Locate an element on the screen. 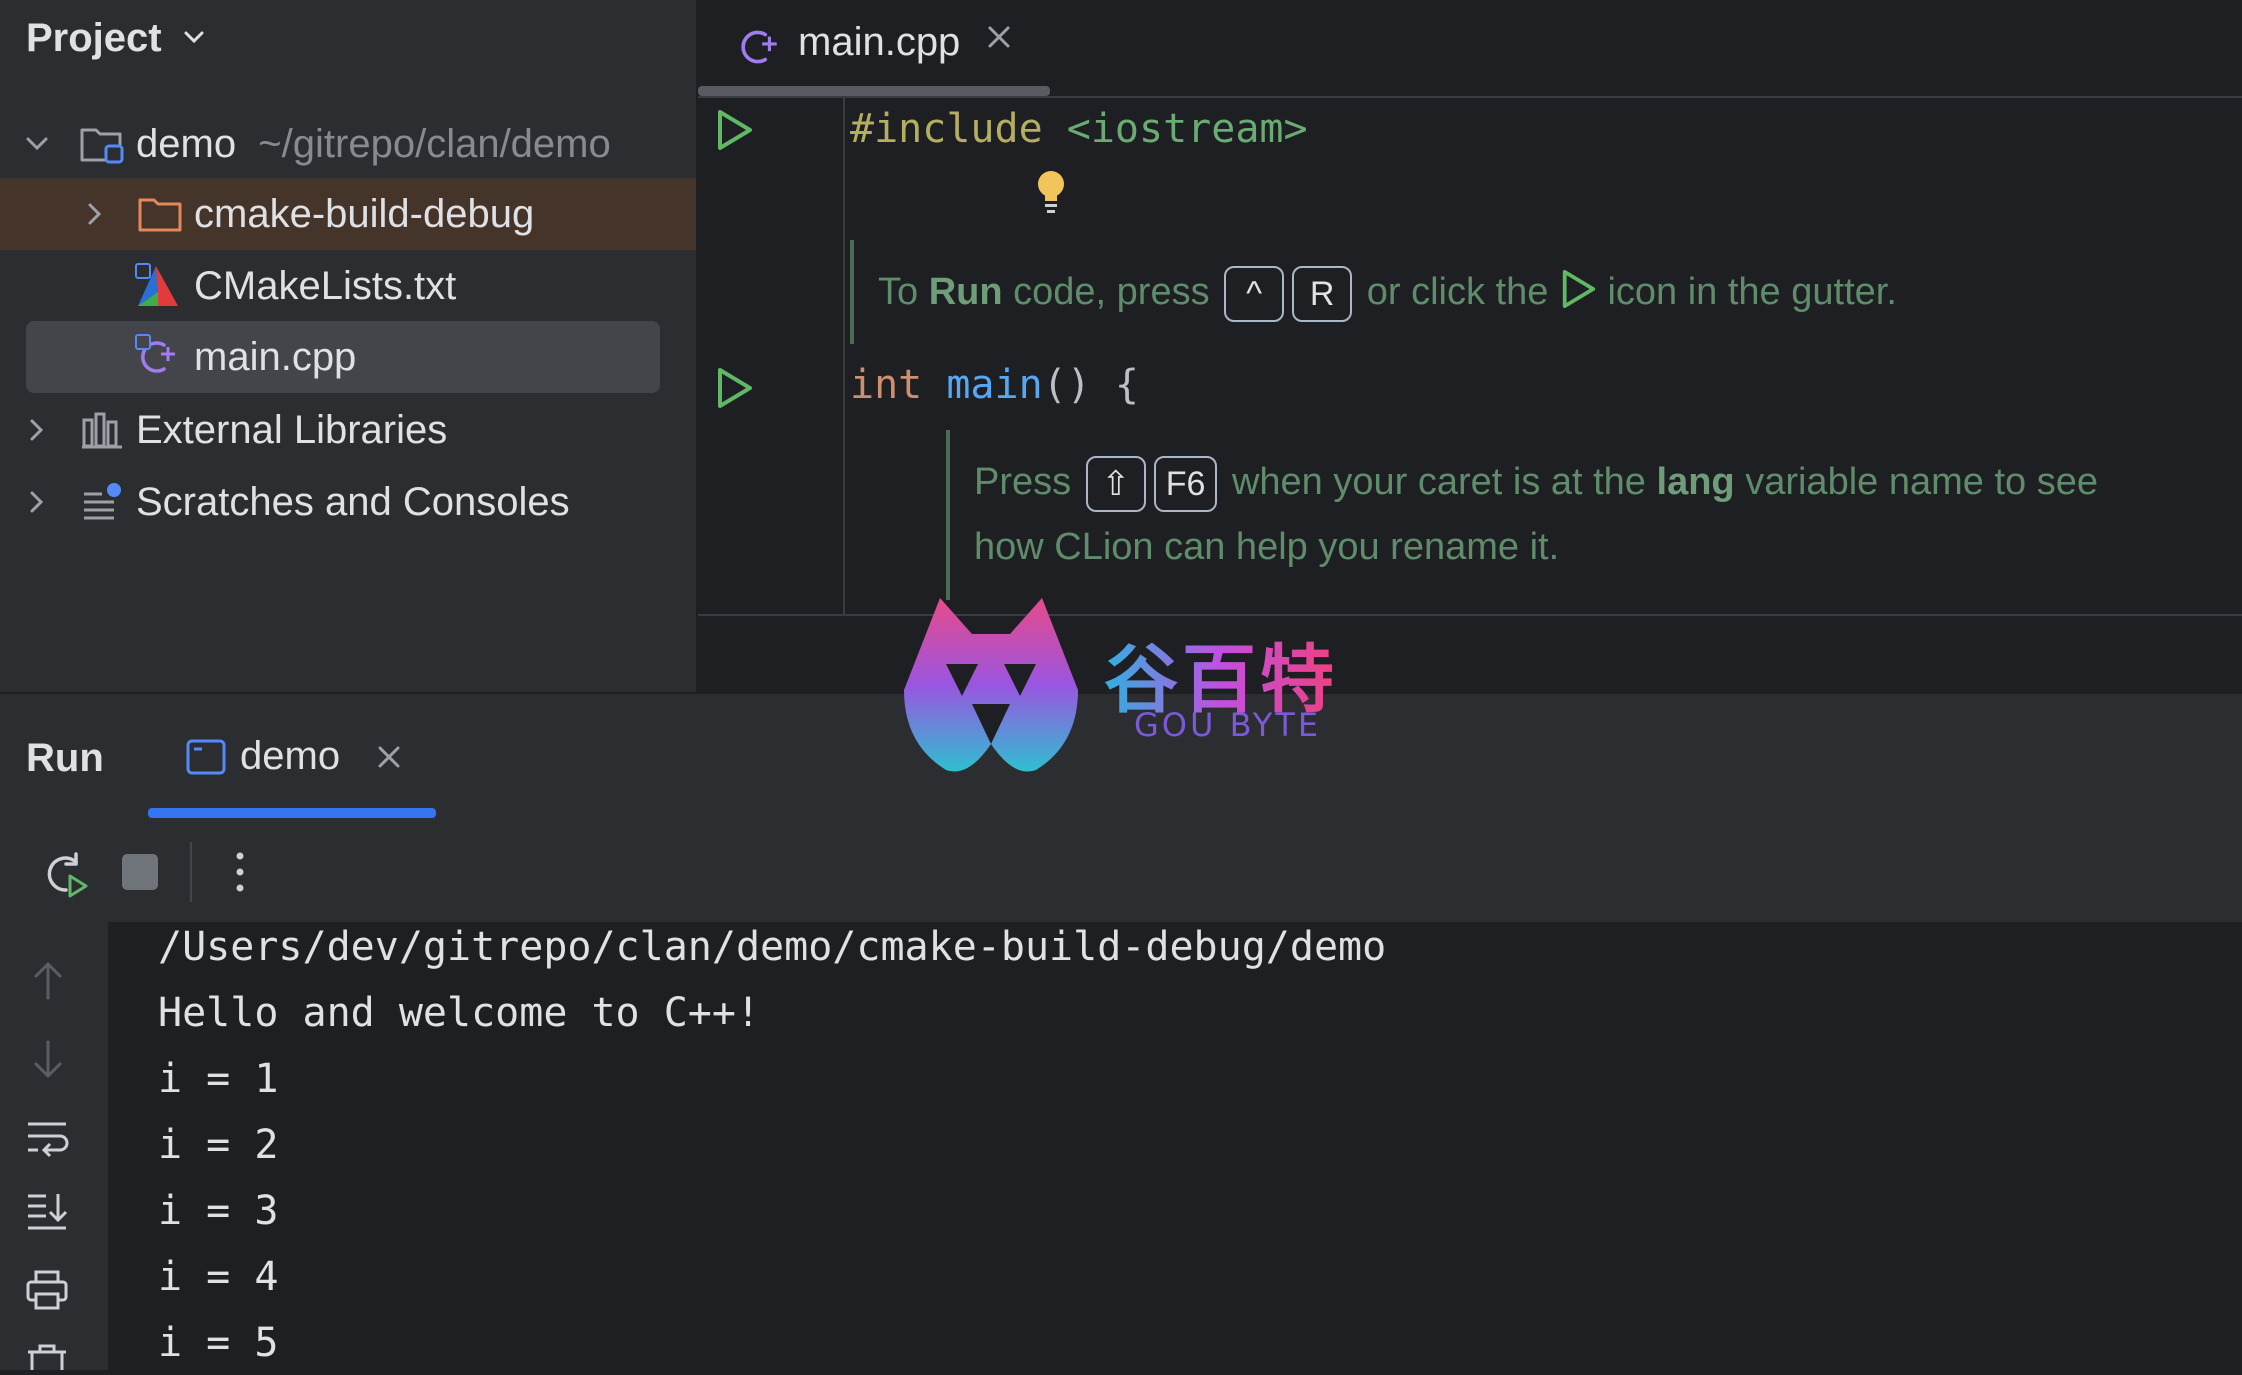 Image resolution: width=2242 pixels, height=1375 pixels. console-line: Hello and welcome to C++! is located at coordinates (459, 1013).